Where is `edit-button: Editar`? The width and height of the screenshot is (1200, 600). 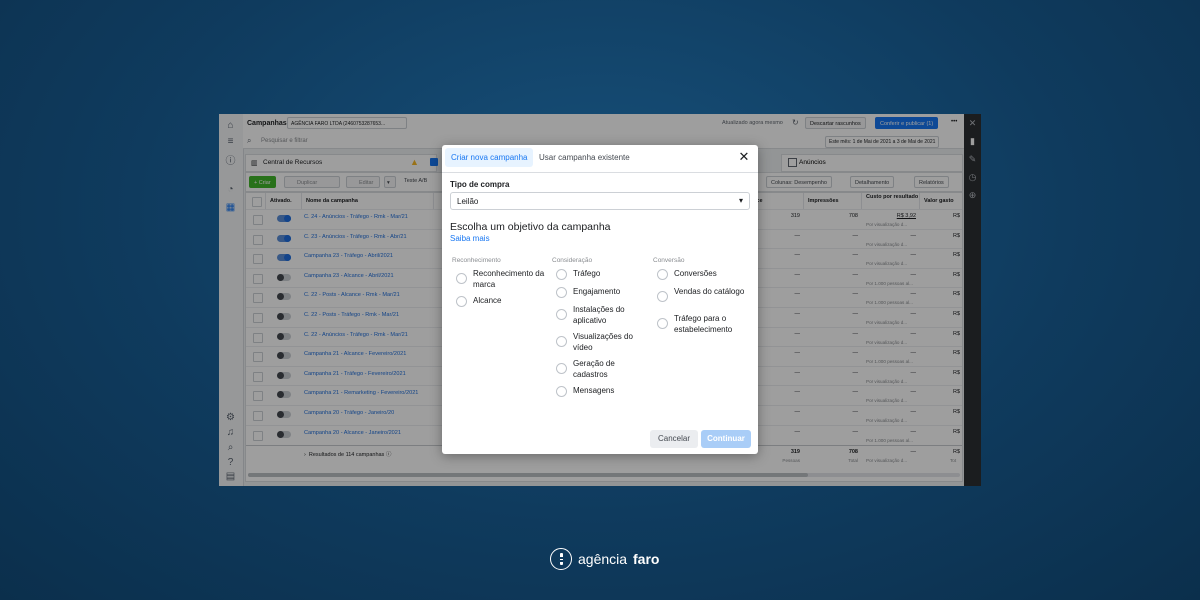 edit-button: Editar is located at coordinates (363, 182).